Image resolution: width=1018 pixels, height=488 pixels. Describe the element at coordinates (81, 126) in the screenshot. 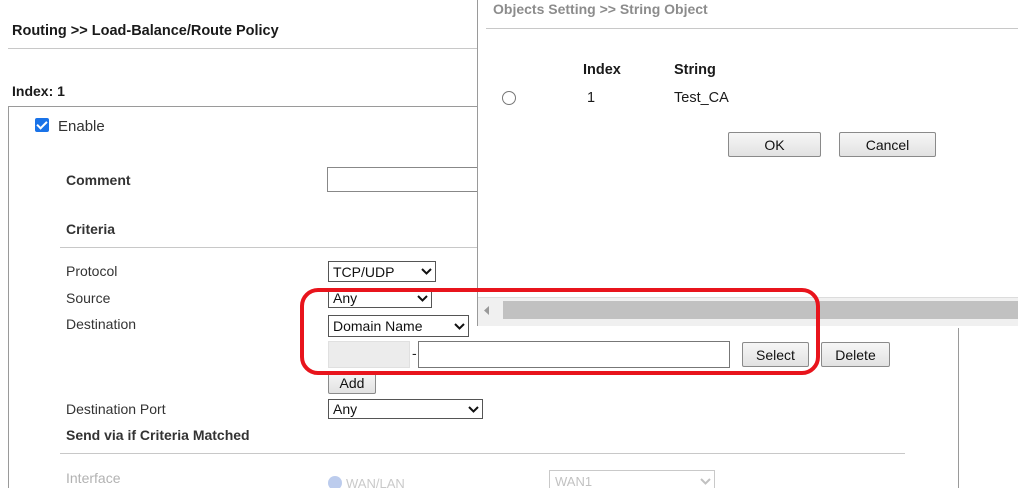

I see `enable-label: Enable` at that location.